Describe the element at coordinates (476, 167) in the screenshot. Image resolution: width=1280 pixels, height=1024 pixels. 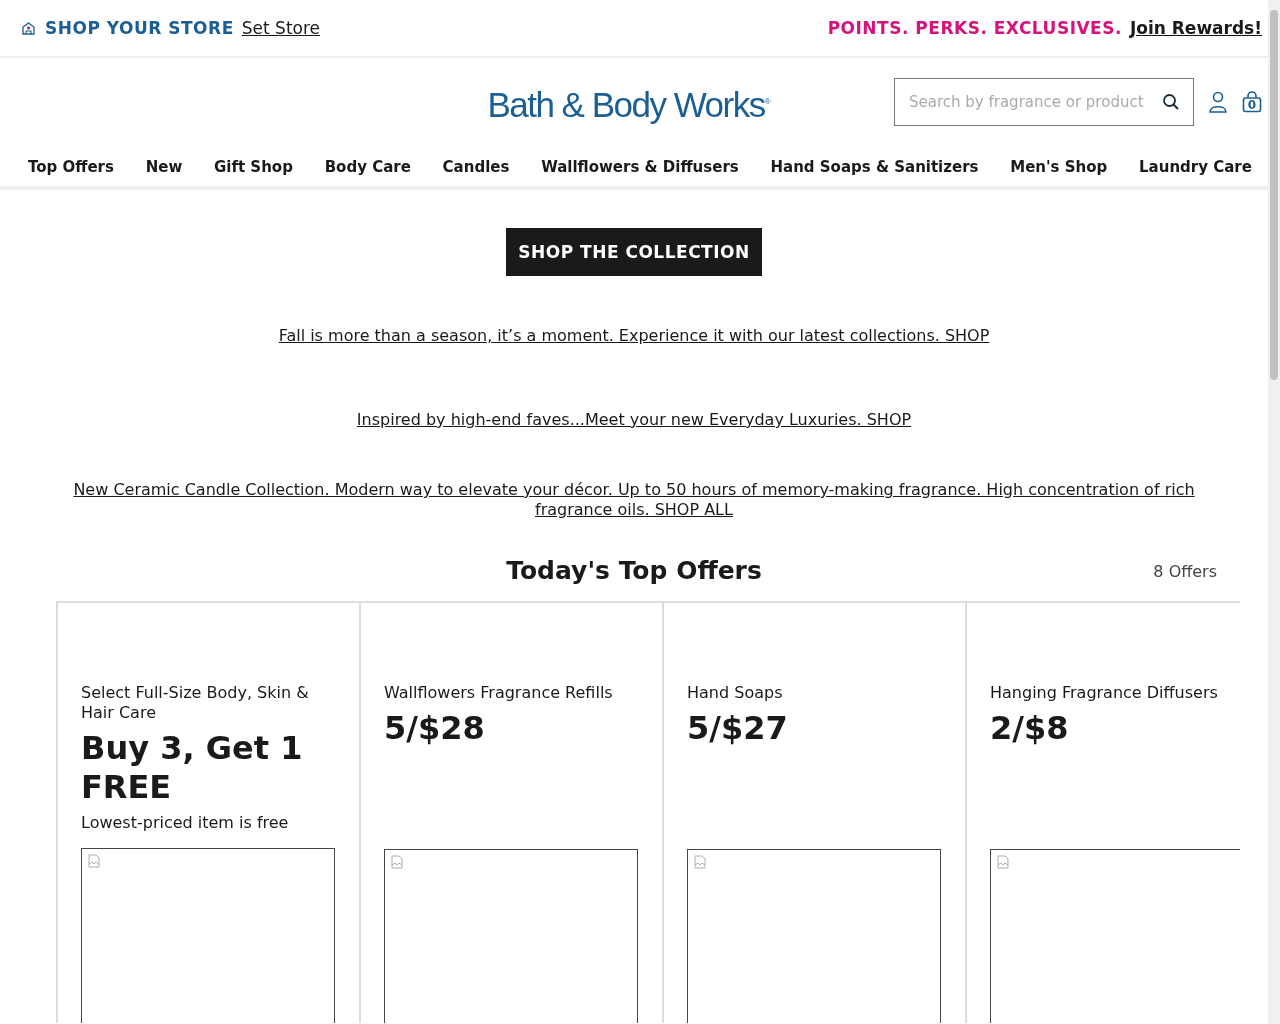
I see `nav-item: Candles` at that location.